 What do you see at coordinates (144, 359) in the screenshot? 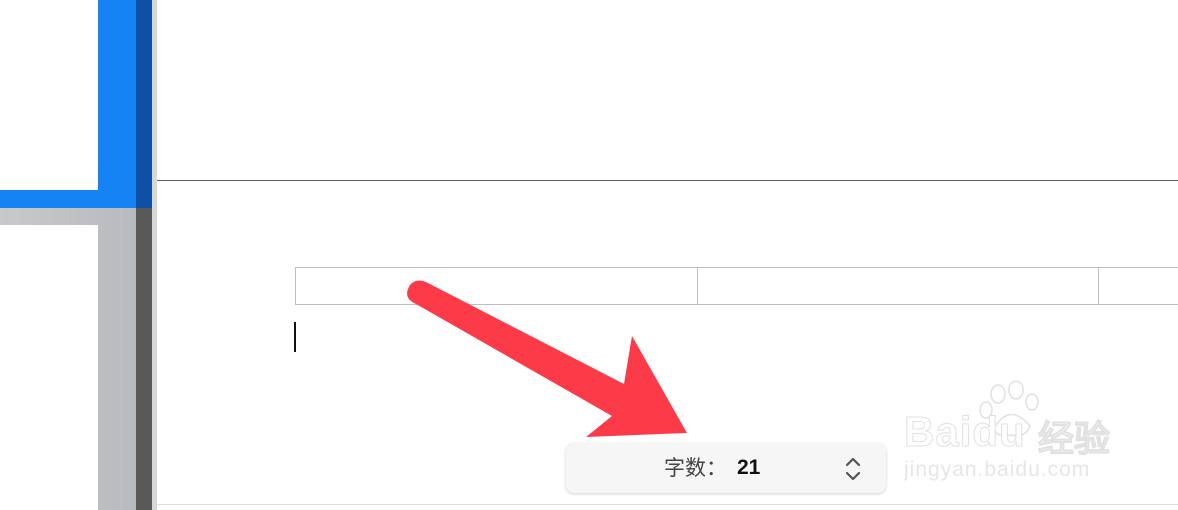
I see `sidebar-scroll-strip` at bounding box center [144, 359].